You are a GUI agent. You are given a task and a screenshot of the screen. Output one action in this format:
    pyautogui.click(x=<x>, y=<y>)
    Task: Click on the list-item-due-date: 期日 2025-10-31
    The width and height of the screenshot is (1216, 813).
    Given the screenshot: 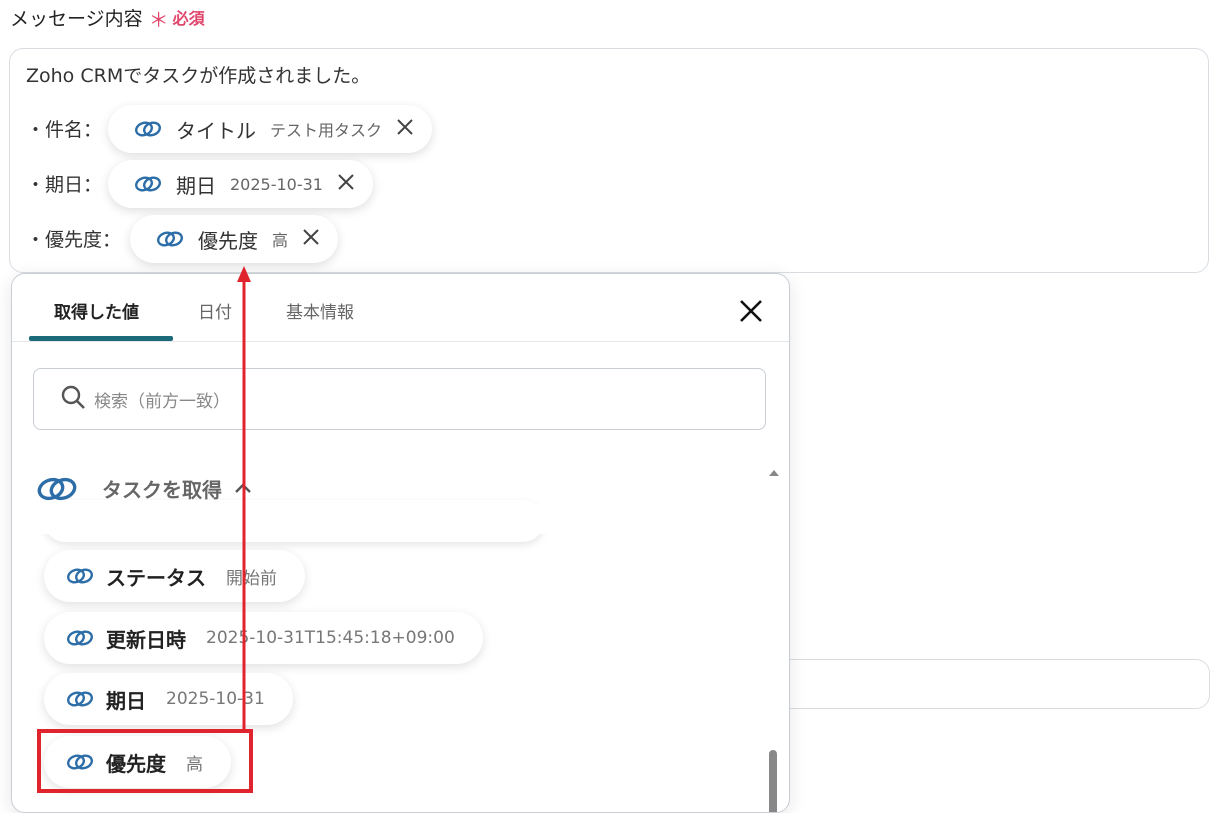 What is the action you would take?
    pyautogui.click(x=168, y=699)
    